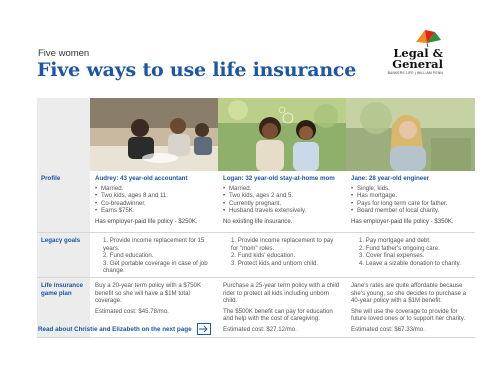 The height and width of the screenshot is (380, 487). Describe the element at coordinates (203, 329) in the screenshot. I see `arrow-right-icon` at that location.